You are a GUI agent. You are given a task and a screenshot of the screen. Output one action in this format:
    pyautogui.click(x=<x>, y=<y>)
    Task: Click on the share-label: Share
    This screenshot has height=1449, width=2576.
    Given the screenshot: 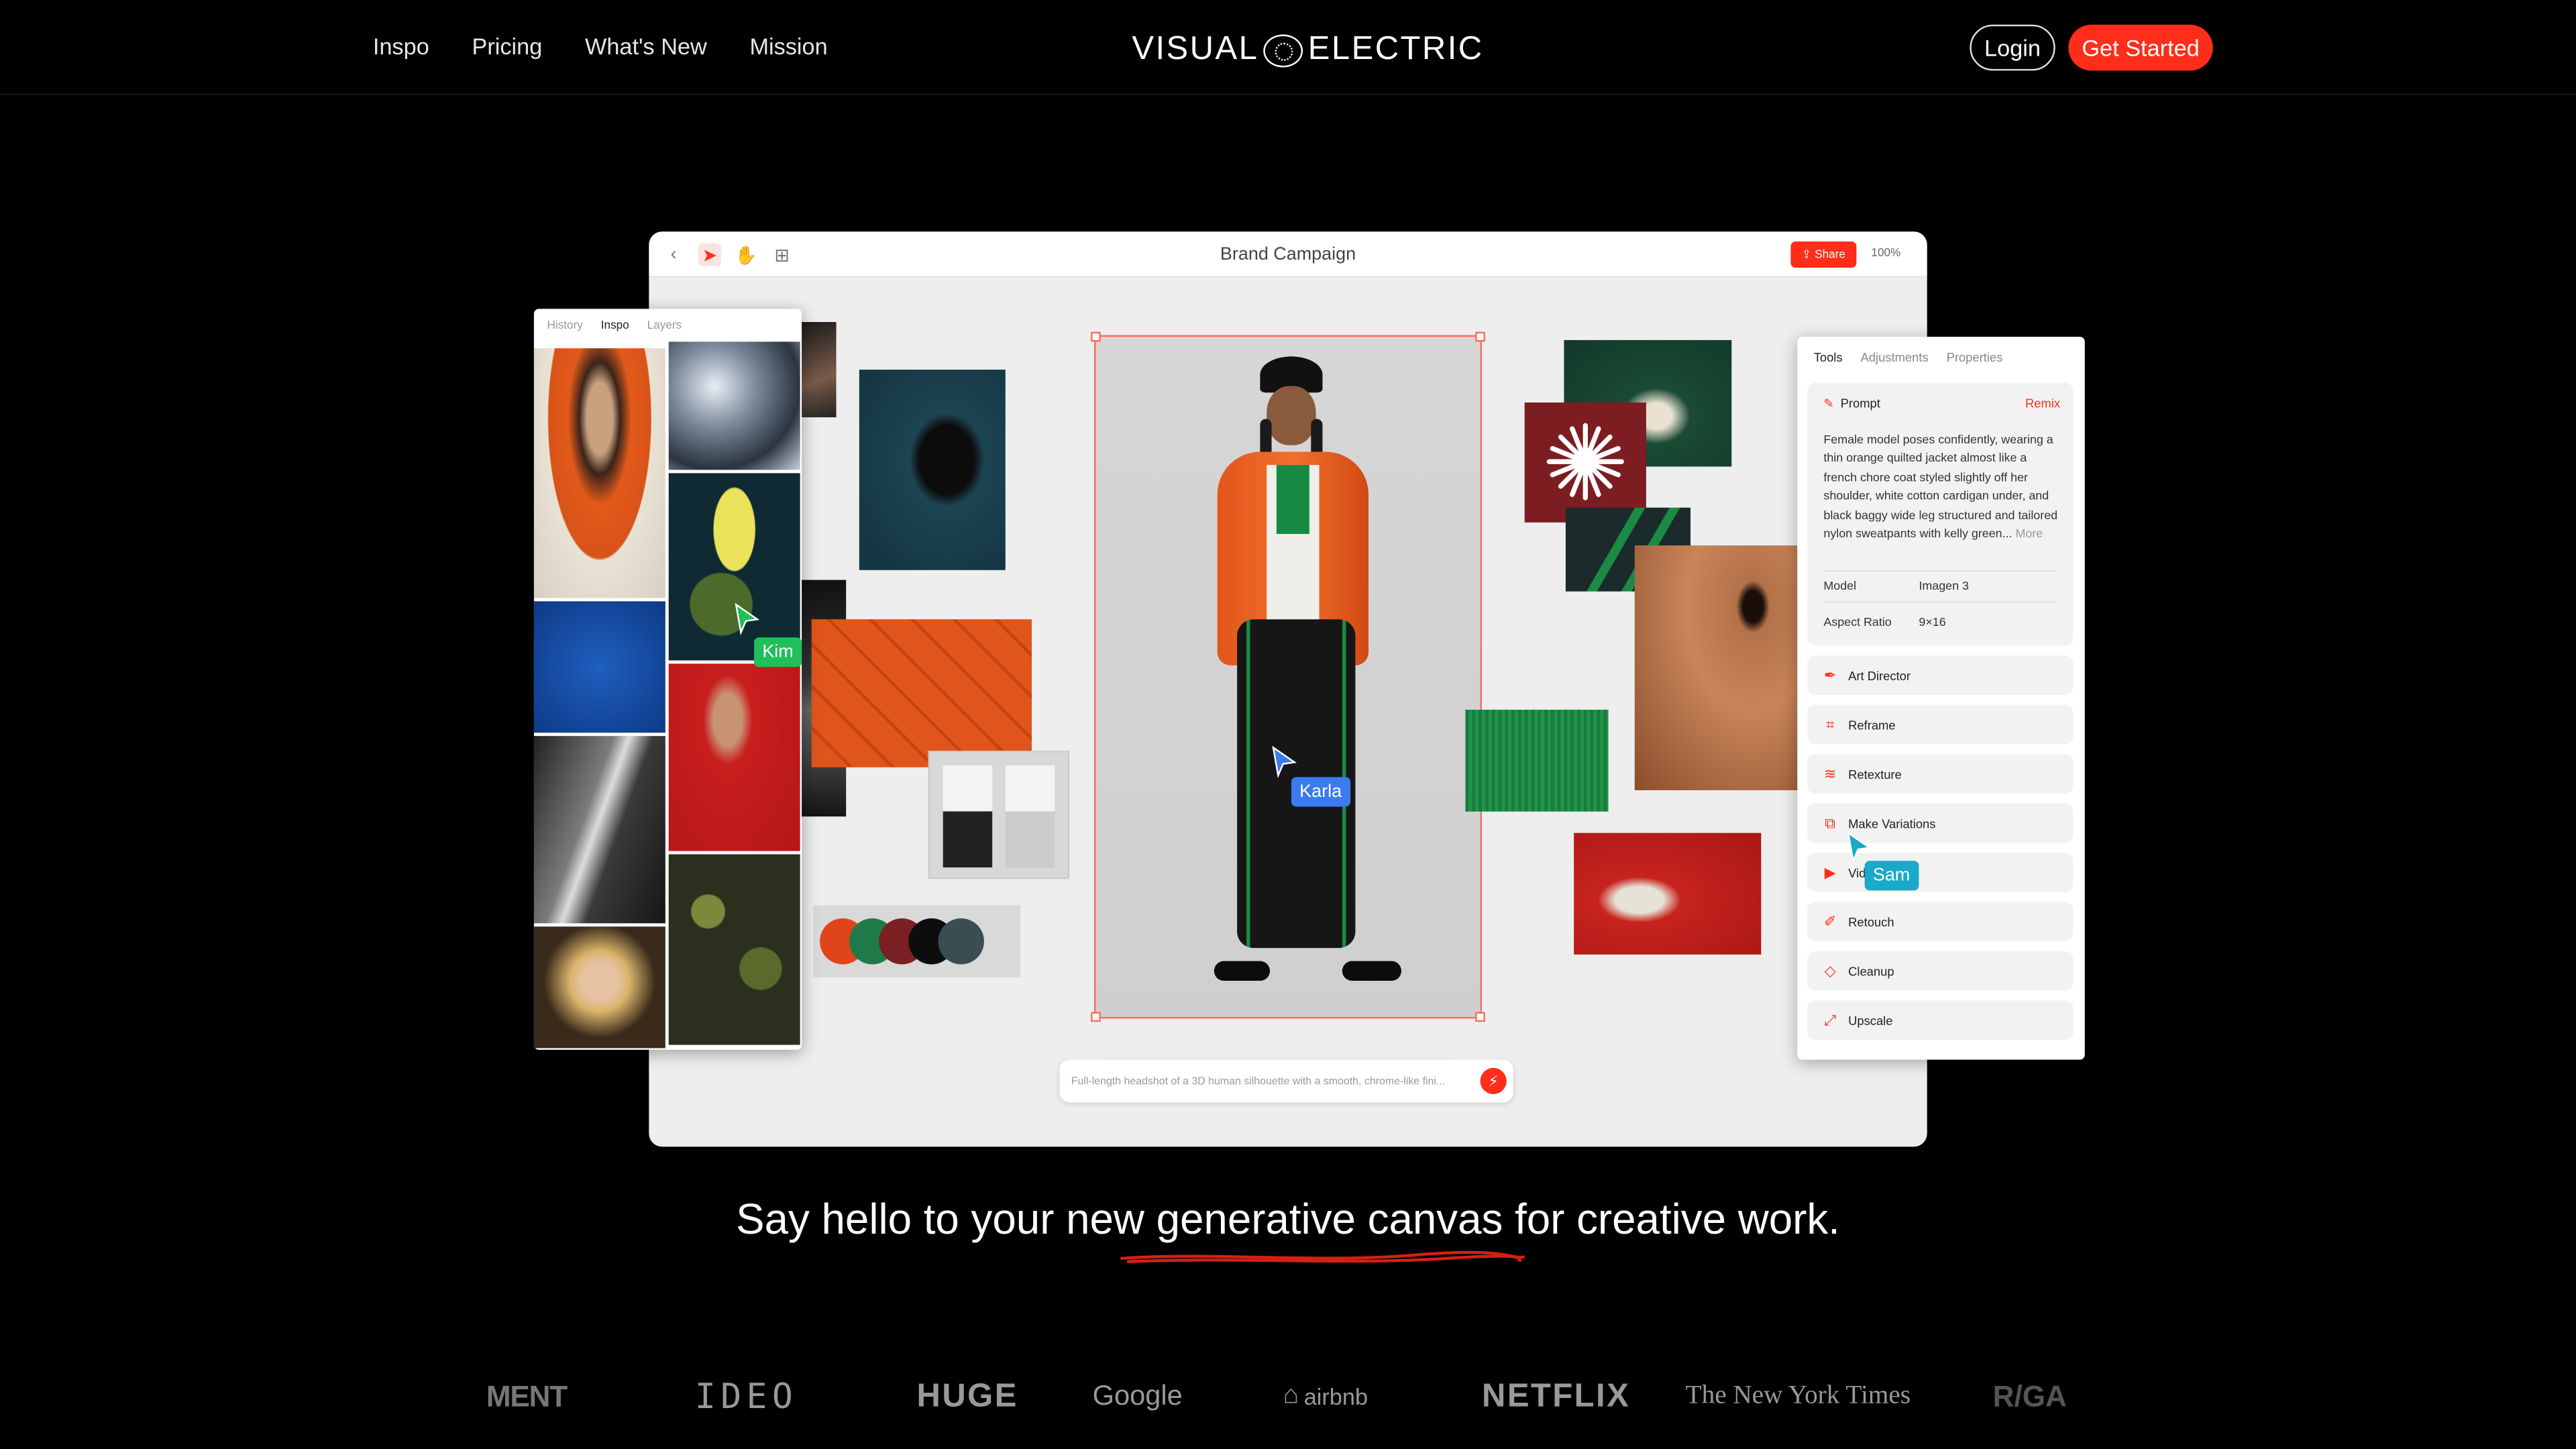 What is the action you would take?
    pyautogui.click(x=1830, y=255)
    